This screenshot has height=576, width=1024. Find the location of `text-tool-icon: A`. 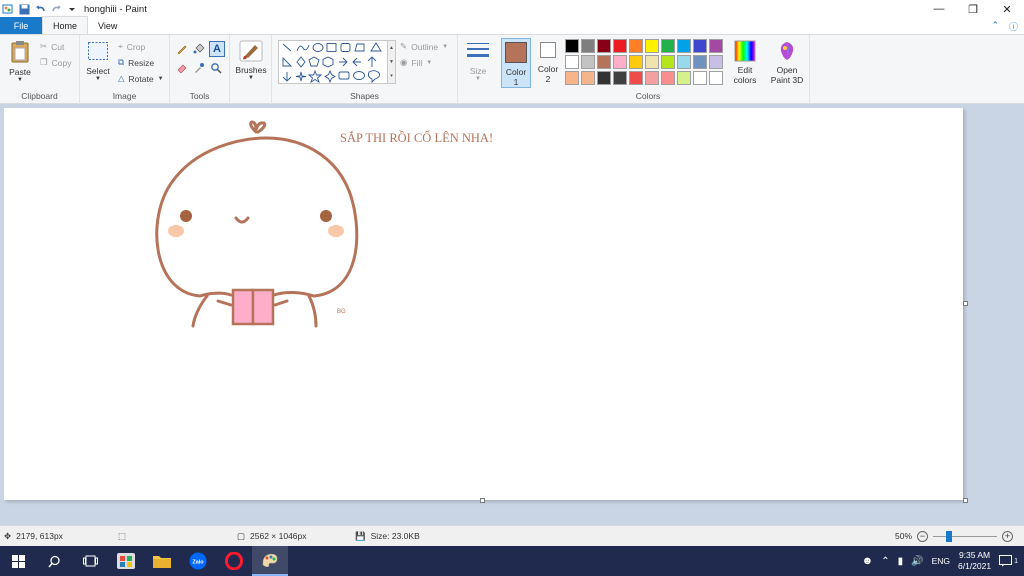

text-tool-icon: A is located at coordinates (217, 49).